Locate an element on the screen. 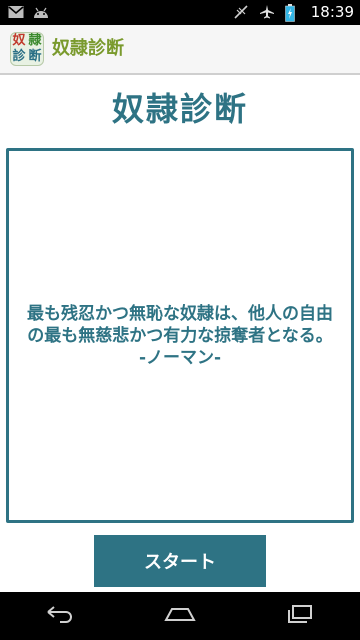 The width and height of the screenshot is (360, 640). airplane-icon is located at coordinates (267, 12).